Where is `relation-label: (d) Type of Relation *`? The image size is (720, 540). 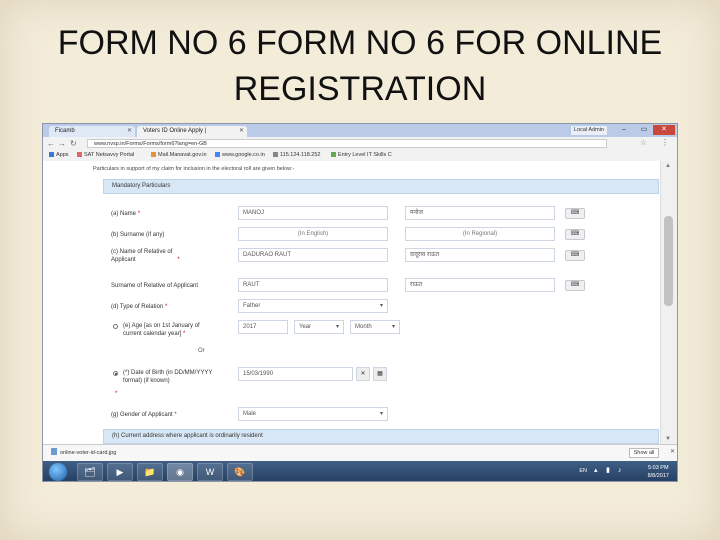 relation-label: (d) Type of Relation * is located at coordinates (139, 307).